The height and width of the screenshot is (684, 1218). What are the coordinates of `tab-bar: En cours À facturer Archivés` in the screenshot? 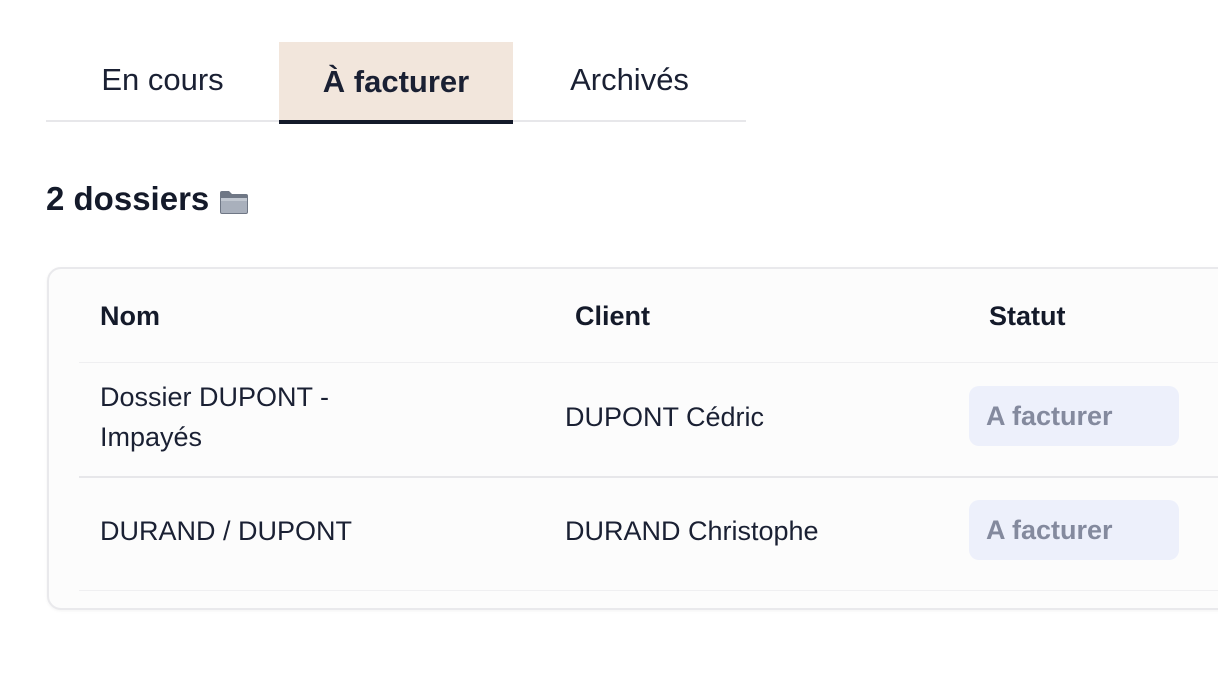 It's located at (396, 83).